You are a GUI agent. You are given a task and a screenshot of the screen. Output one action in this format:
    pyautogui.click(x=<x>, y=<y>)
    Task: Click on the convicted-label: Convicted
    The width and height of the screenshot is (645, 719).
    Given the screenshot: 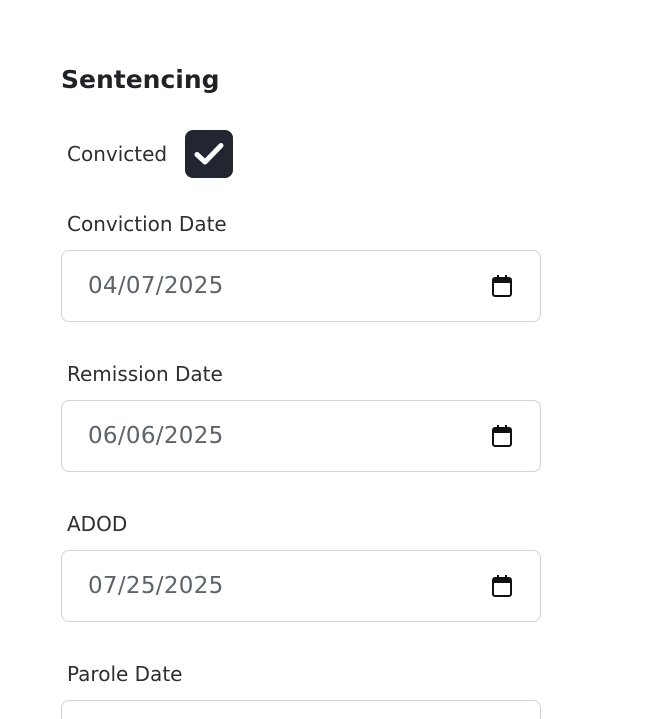 What is the action you would take?
    pyautogui.click(x=117, y=154)
    